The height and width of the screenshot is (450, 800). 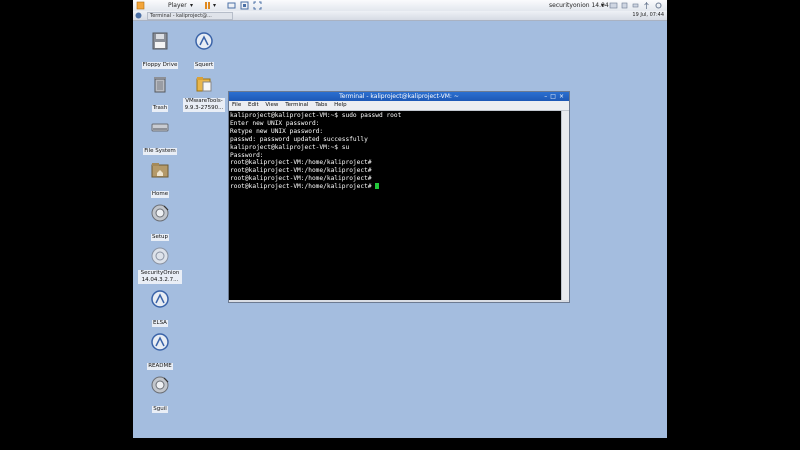 I want to click on desktop-icon-label: Sguil, so click(x=160, y=409).